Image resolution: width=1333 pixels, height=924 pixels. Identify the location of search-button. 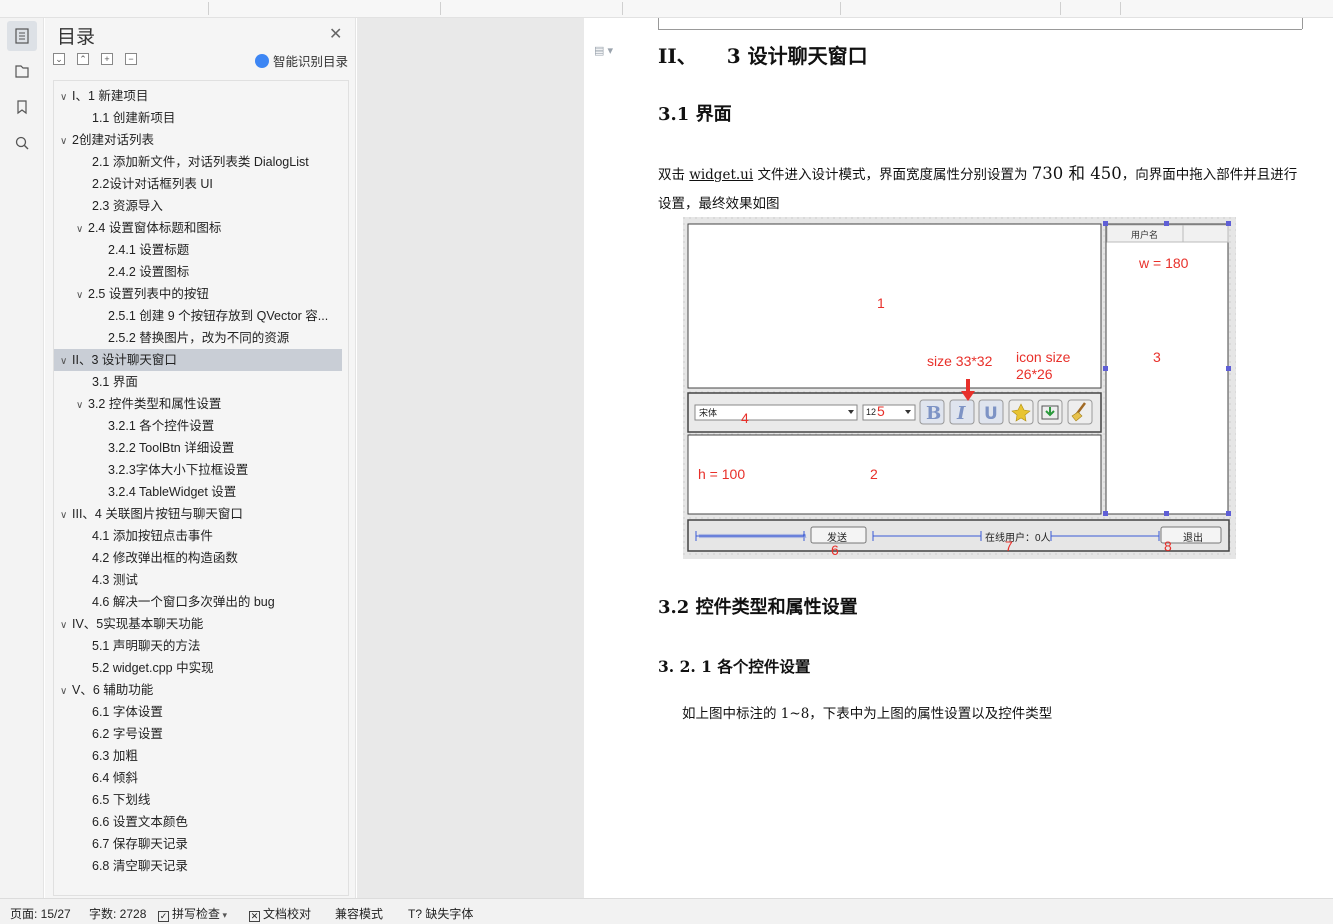
(22, 143).